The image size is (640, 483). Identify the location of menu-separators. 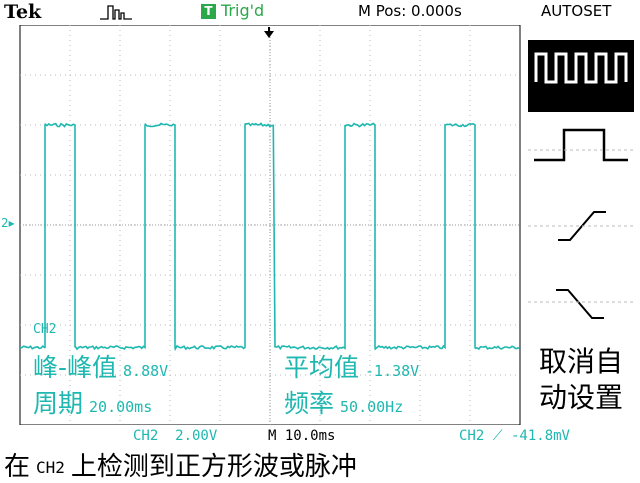
(581, 226).